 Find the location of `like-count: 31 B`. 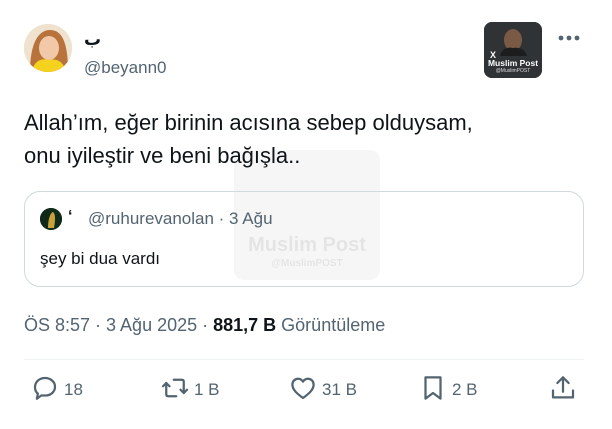

like-count: 31 B is located at coordinates (339, 389).